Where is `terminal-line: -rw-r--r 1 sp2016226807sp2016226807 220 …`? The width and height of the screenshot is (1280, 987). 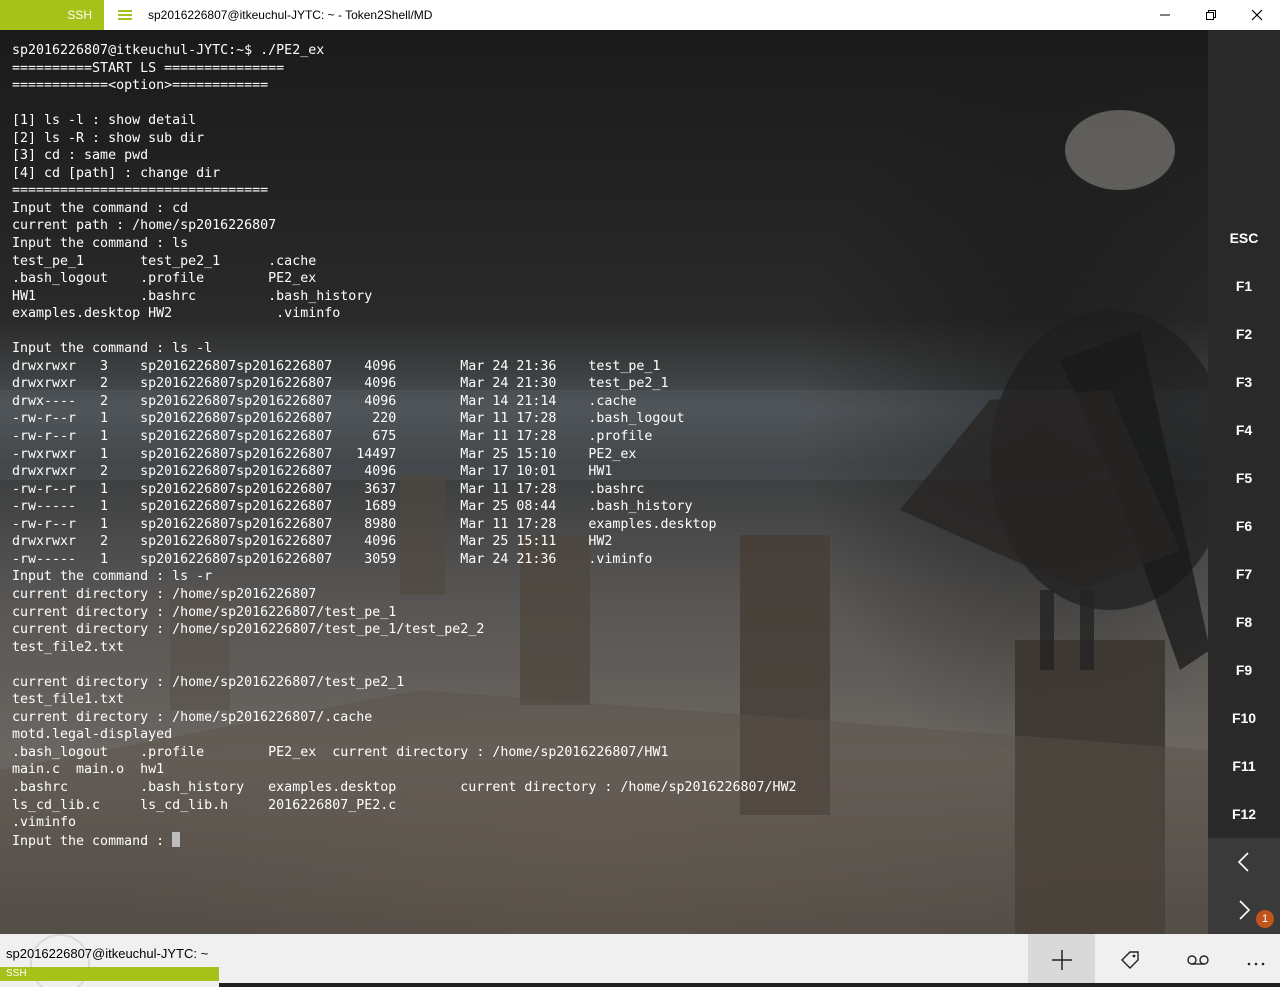 terminal-line: -rw-r--r 1 sp2016226807sp2016226807 220 … is located at coordinates (348, 419).